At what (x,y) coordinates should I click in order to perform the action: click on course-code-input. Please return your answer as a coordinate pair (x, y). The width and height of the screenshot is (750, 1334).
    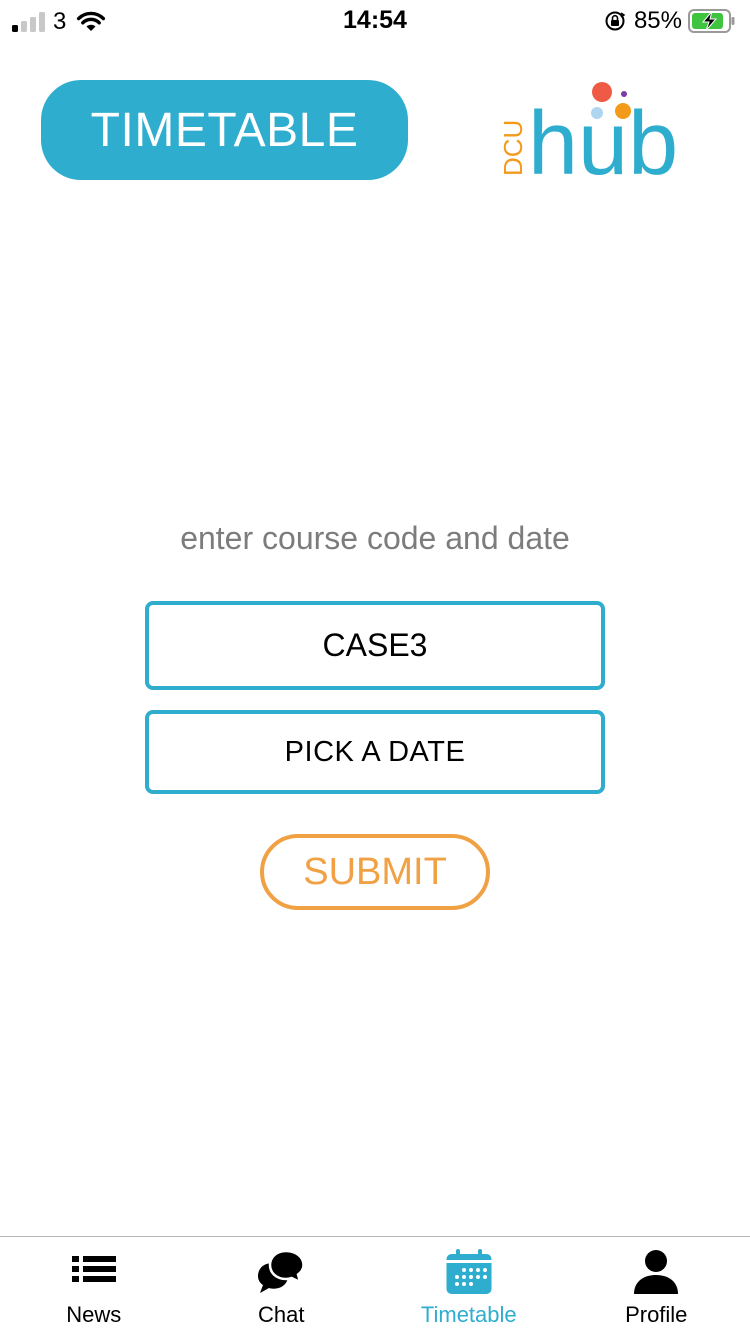
    Looking at the image, I should click on (375, 645).